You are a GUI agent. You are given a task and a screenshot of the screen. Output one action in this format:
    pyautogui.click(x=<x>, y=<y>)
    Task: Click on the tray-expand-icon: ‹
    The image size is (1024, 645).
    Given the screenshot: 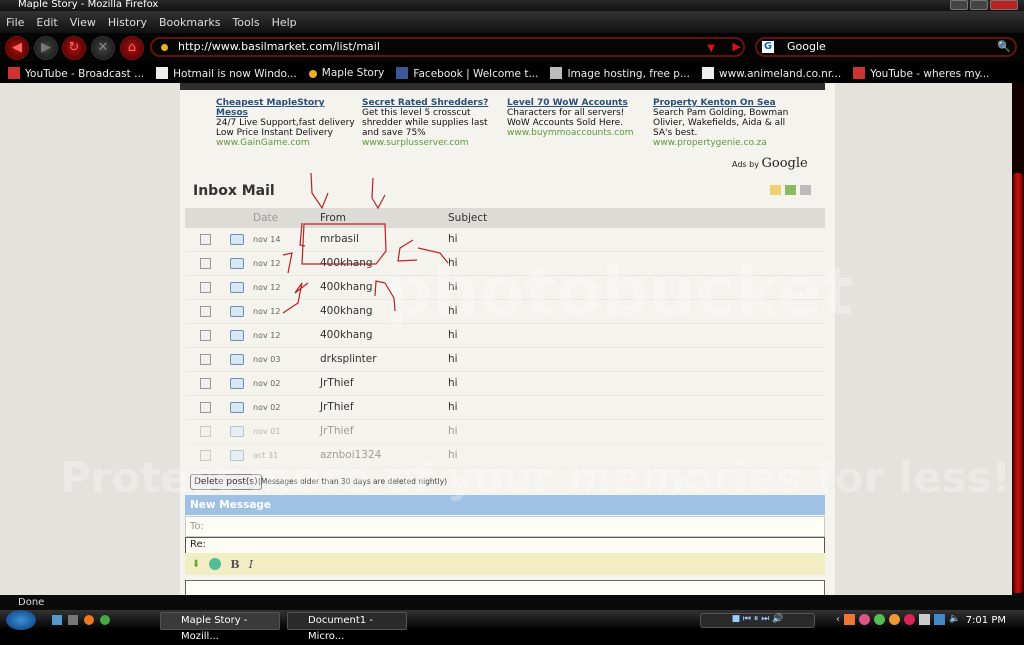 What is the action you would take?
    pyautogui.click(x=838, y=619)
    